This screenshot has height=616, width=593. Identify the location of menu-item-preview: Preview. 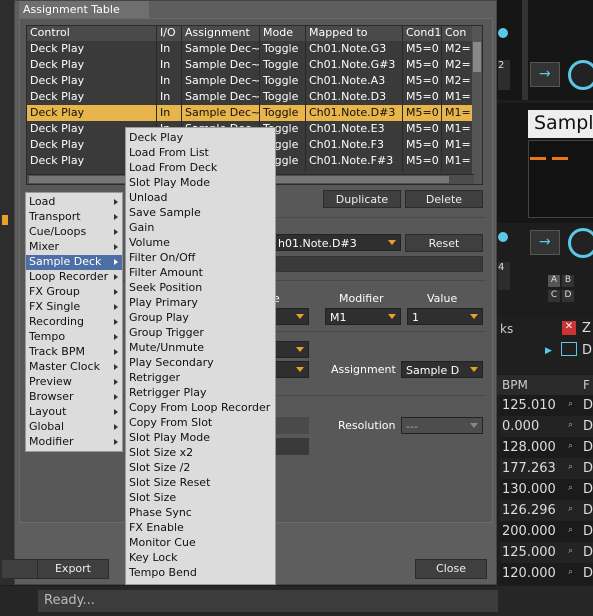
(74, 382).